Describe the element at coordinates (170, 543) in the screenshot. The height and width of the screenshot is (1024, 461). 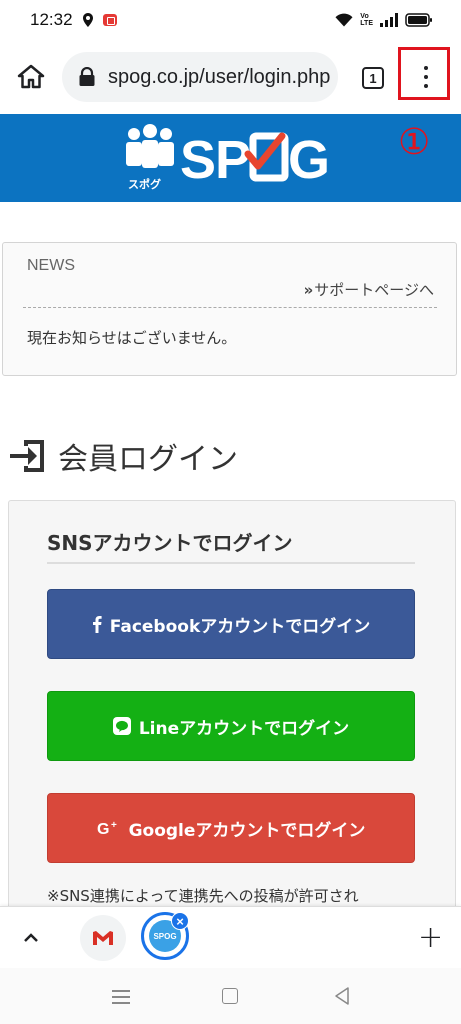
I see `sns-login-title: SNSアカウントでログイン` at that location.